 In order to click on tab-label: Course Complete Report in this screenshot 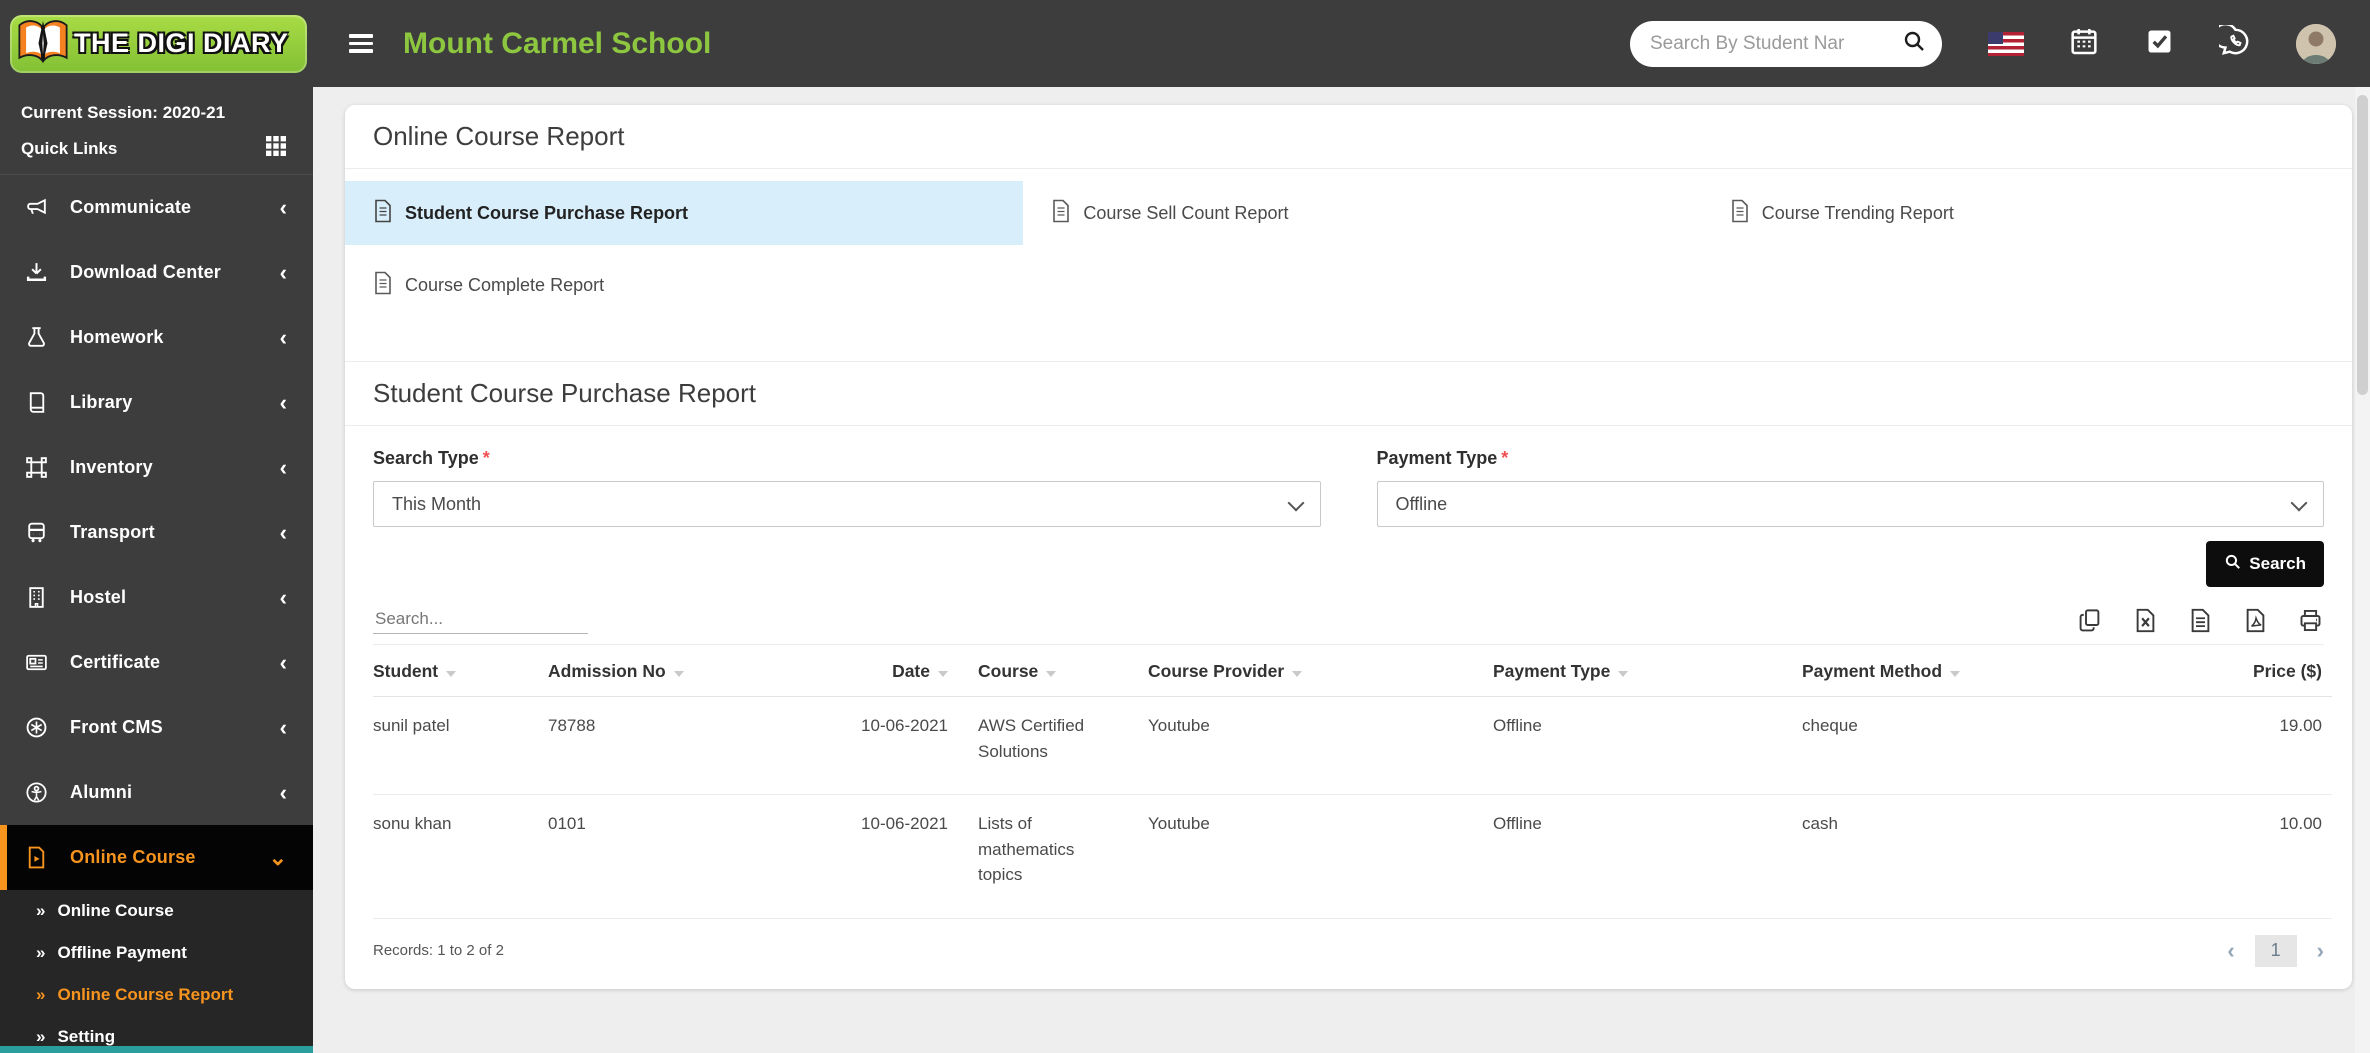, I will do `click(505, 284)`.